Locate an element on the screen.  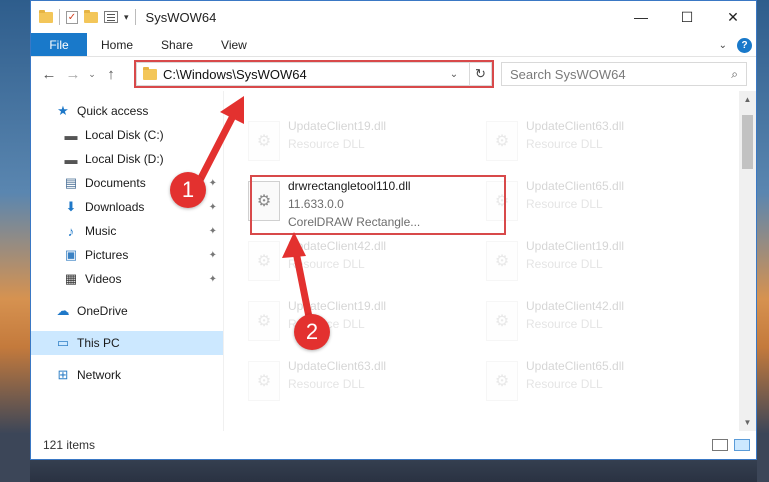
sidebar-item-label: Documents is located at coordinates (115, 183).